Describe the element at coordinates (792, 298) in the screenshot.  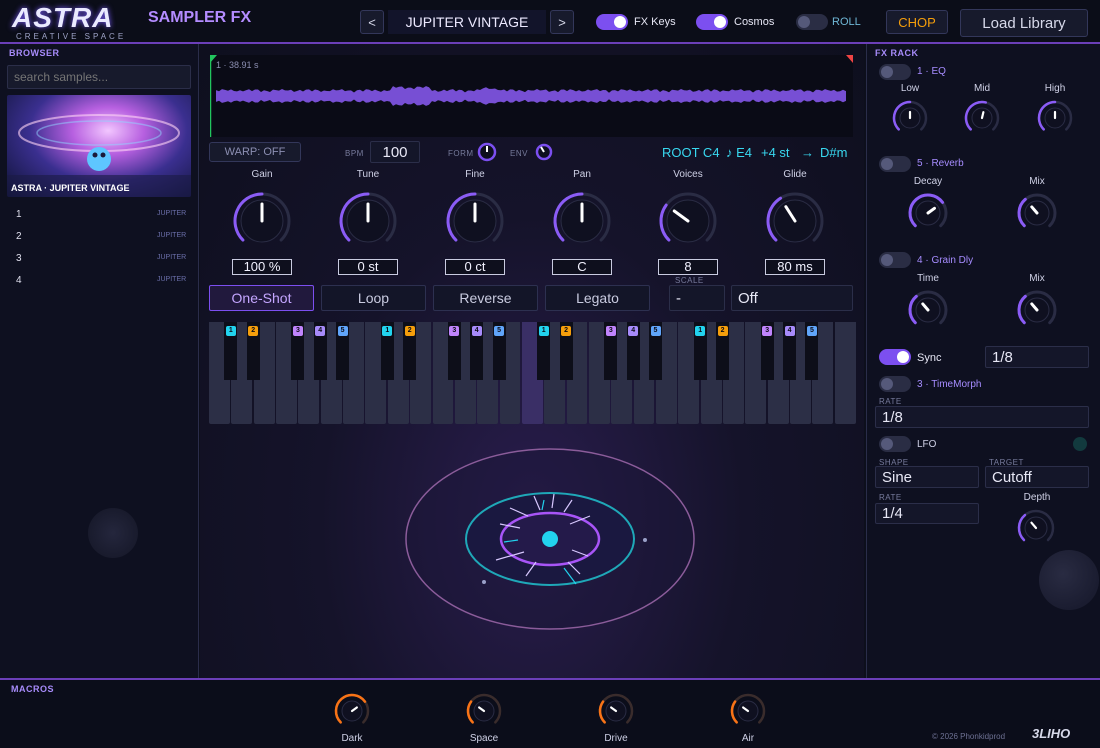
I see `scale-mode-select: Off` at that location.